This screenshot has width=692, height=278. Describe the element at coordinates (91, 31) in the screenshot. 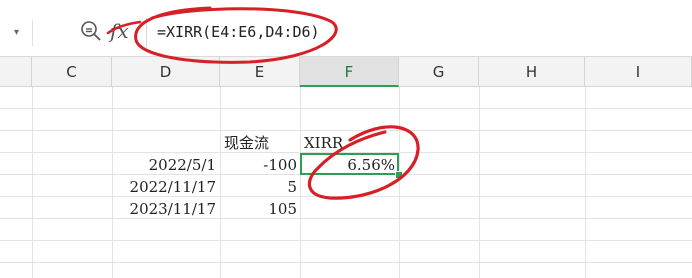

I see `zoom-formula-icon` at that location.